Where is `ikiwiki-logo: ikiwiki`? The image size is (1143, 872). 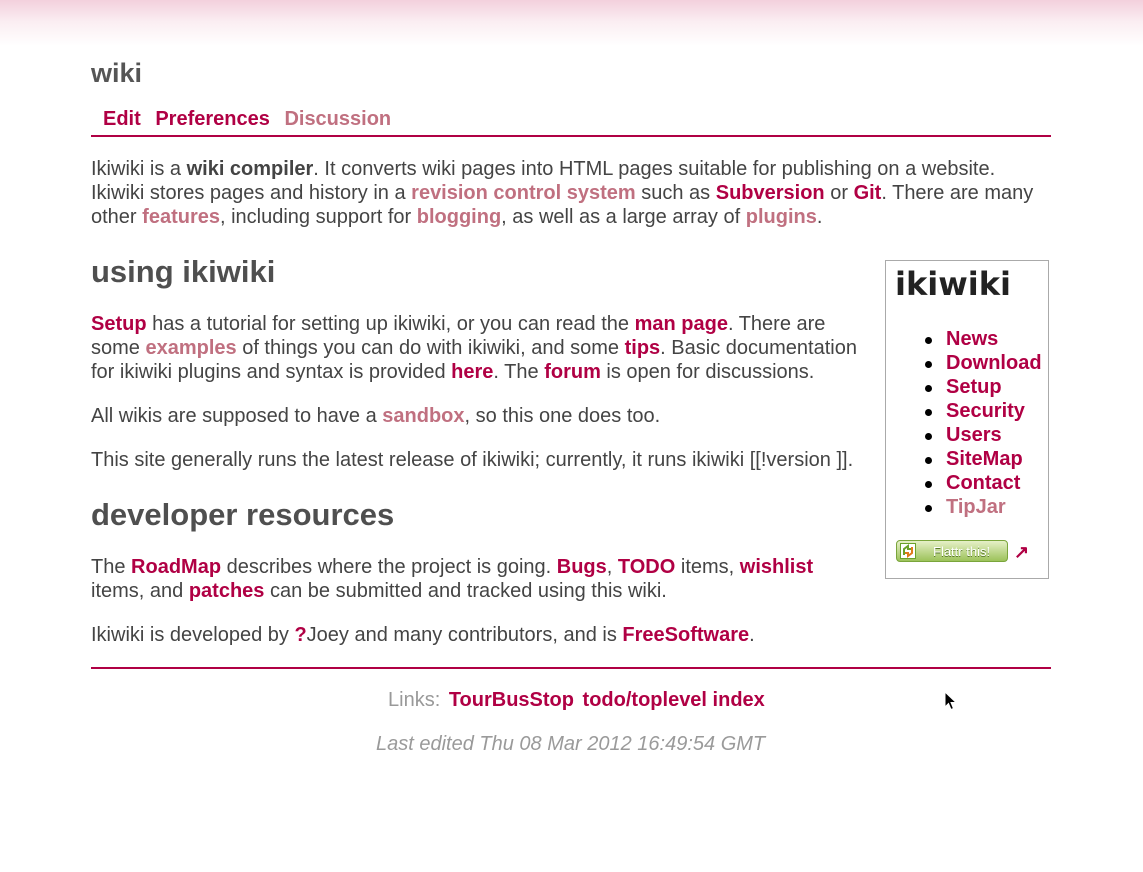
ikiwiki-logo: ikiwiki is located at coordinates (953, 285).